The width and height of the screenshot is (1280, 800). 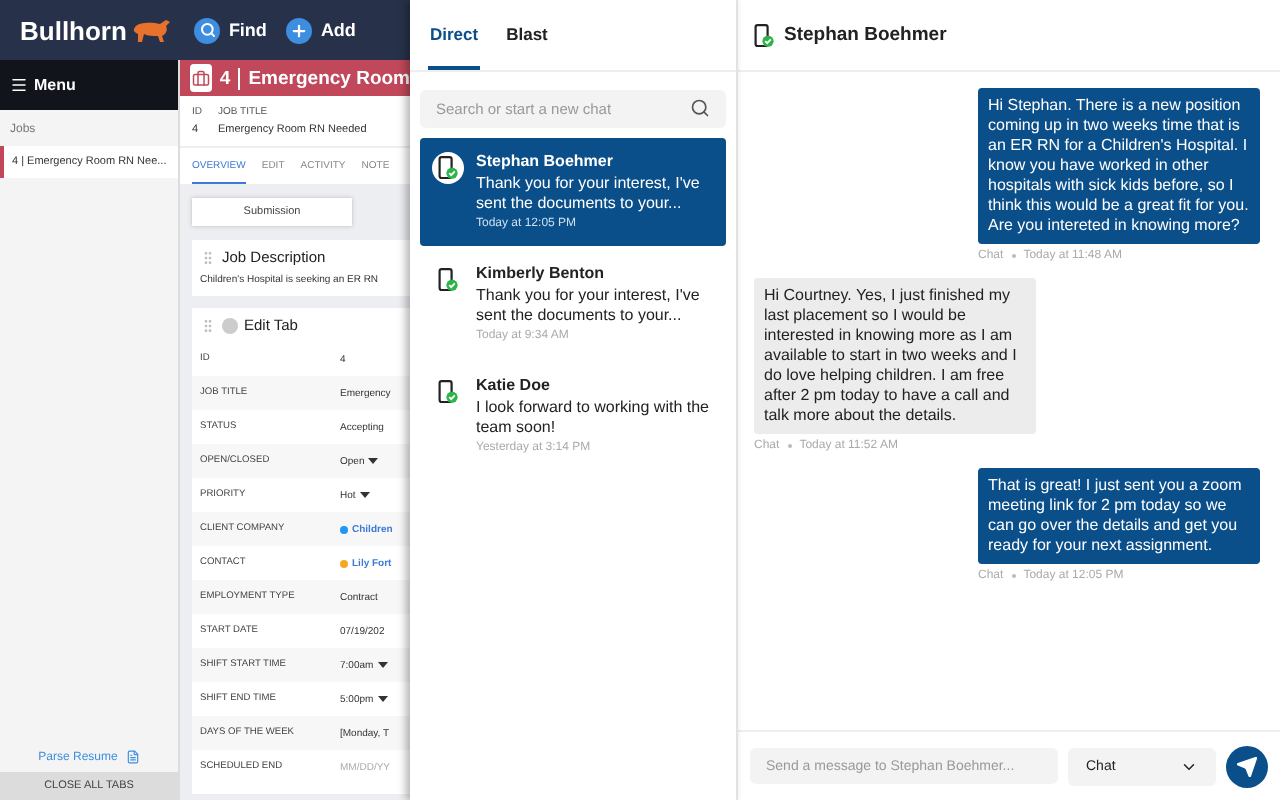 I want to click on sent-message: That is great! I just sent you a zoom meeting link for 2 pm today so we can go over the details and get you ready for your next assignment., so click(x=1119, y=516).